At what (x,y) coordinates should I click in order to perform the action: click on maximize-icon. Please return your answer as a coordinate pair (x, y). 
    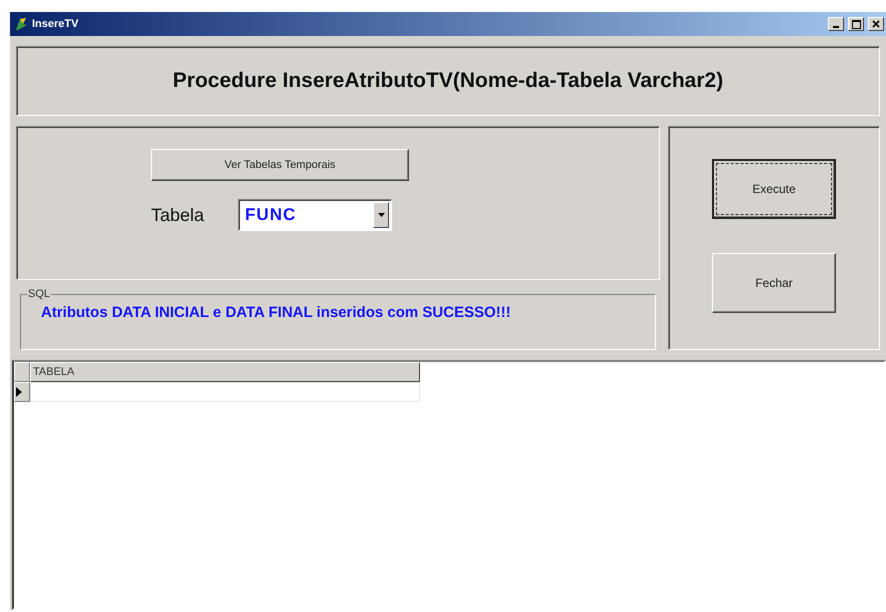
    Looking at the image, I should click on (856, 24).